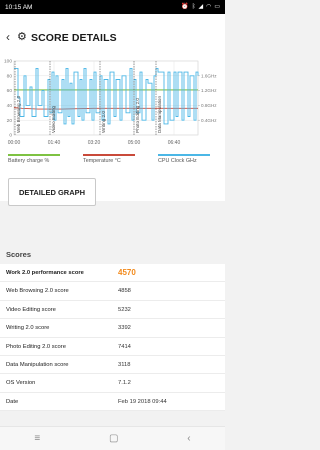 Image resolution: width=320 pixels, height=450 pixels. What do you see at coordinates (185, 7) in the screenshot?
I see `alarm-icon: ⏰` at bounding box center [185, 7].